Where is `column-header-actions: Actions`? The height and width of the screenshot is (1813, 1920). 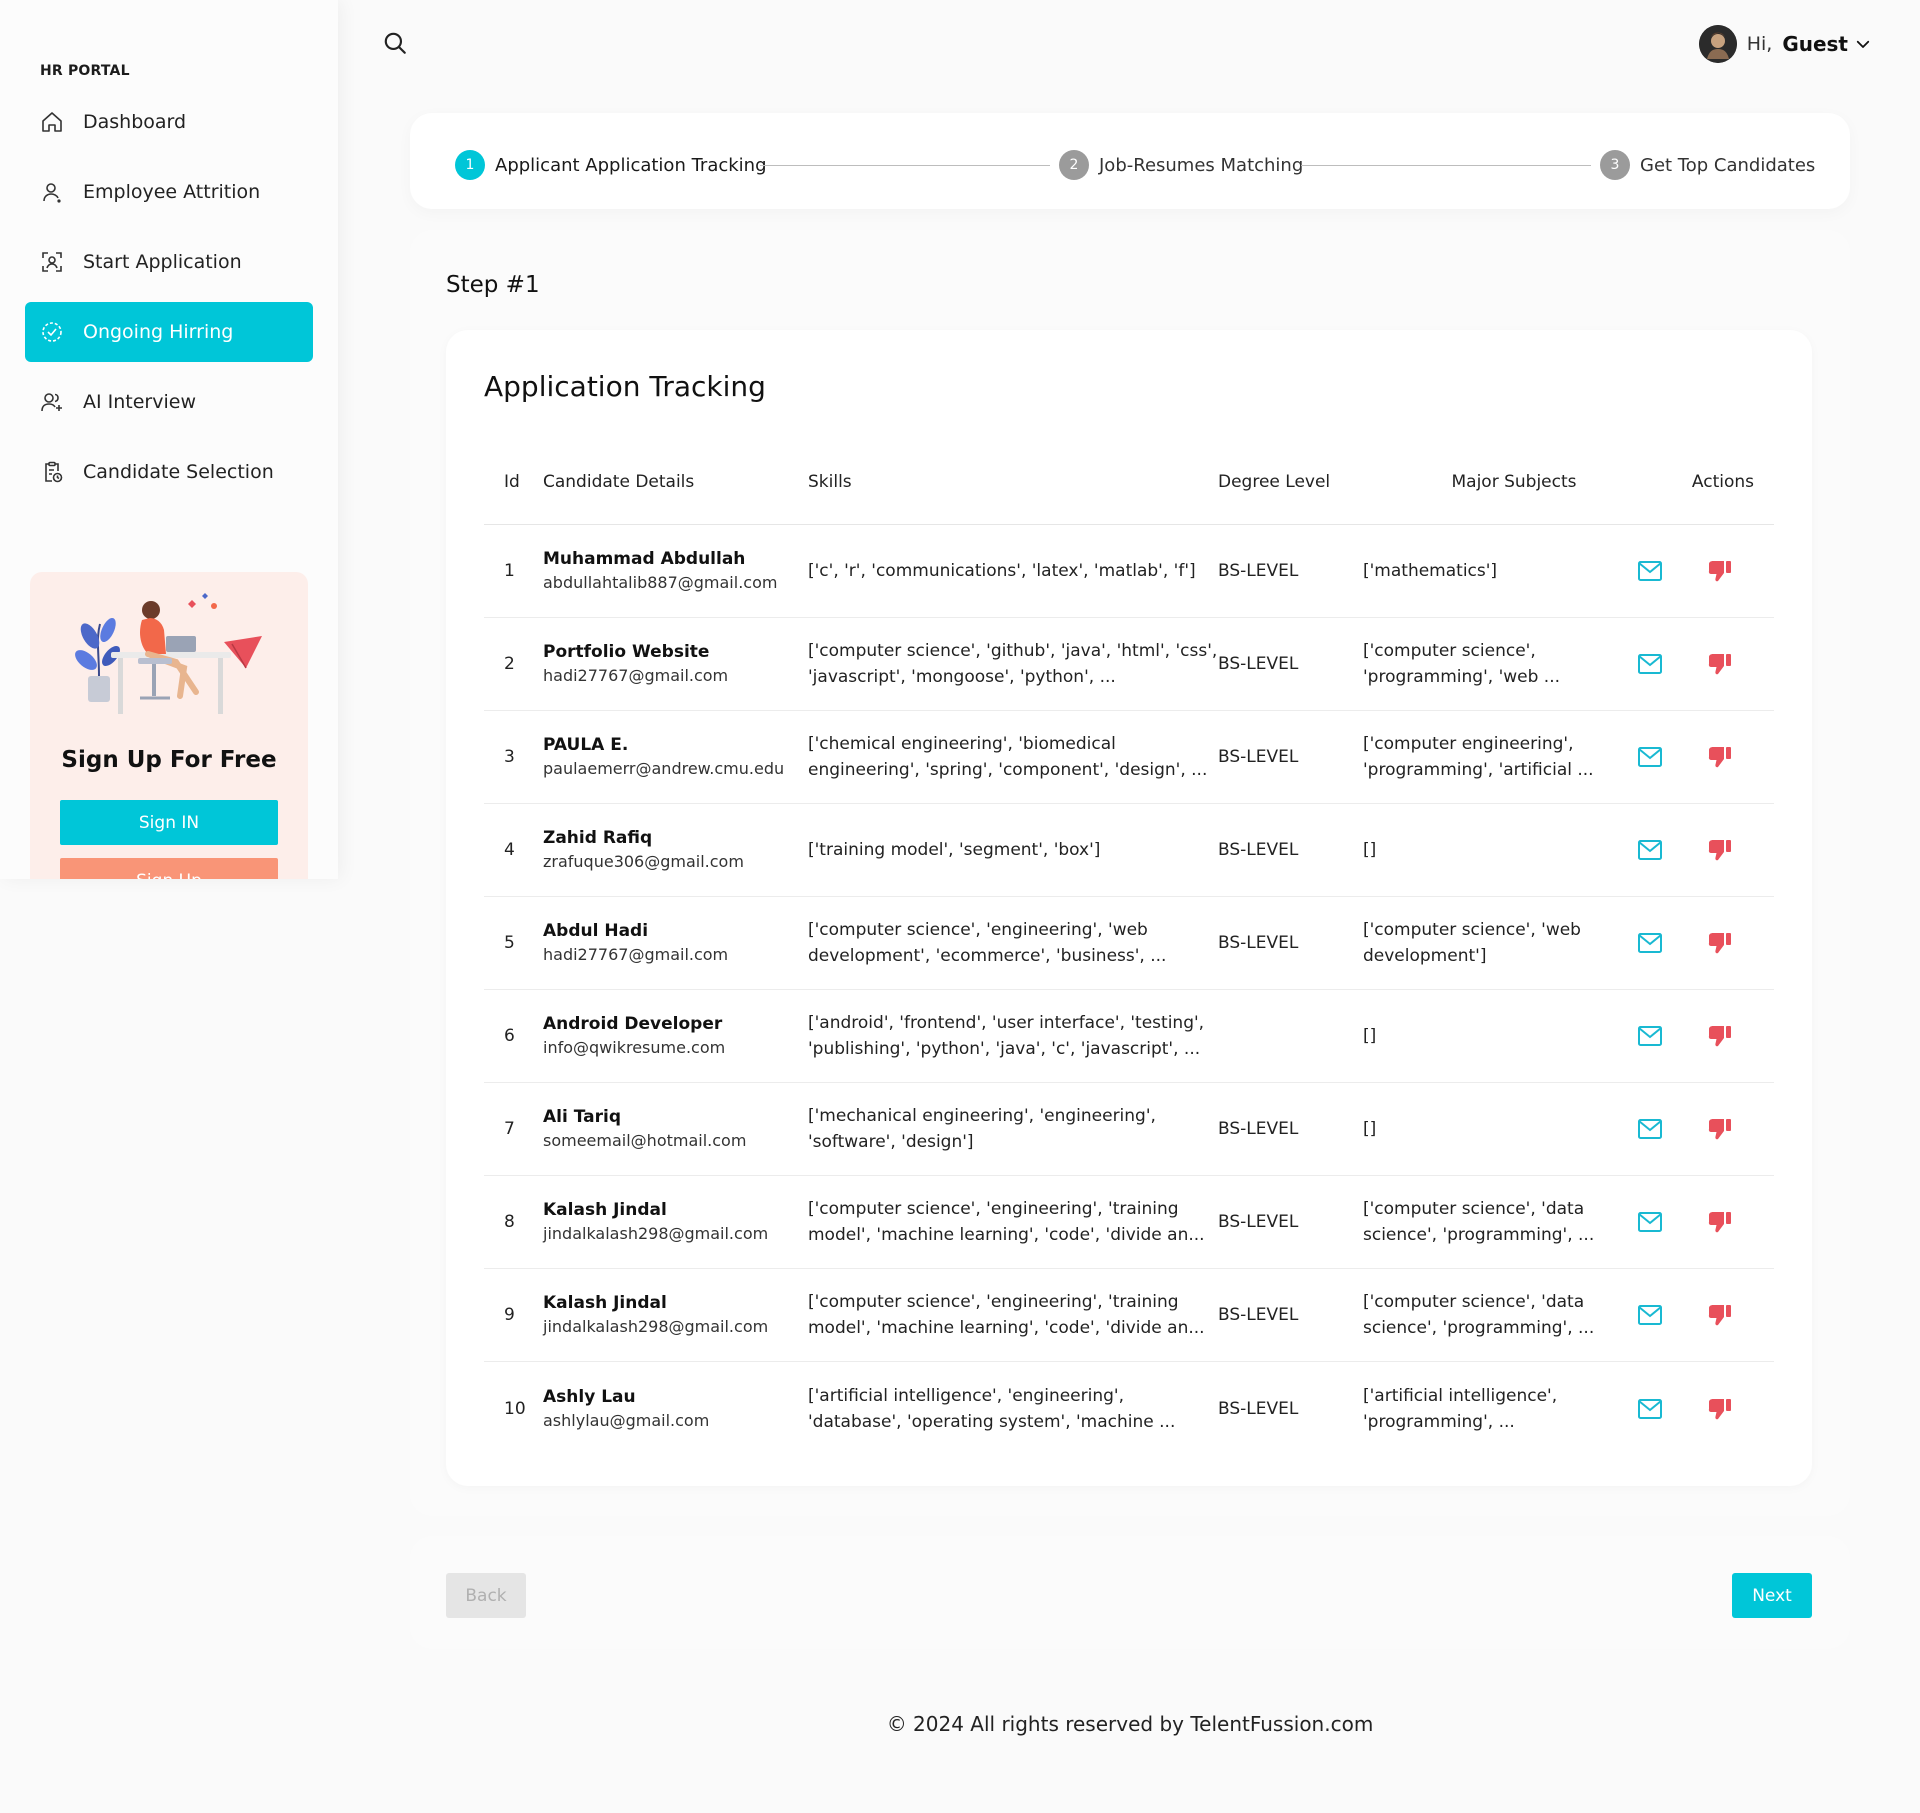
column-header-actions: Actions is located at coordinates (1722, 482).